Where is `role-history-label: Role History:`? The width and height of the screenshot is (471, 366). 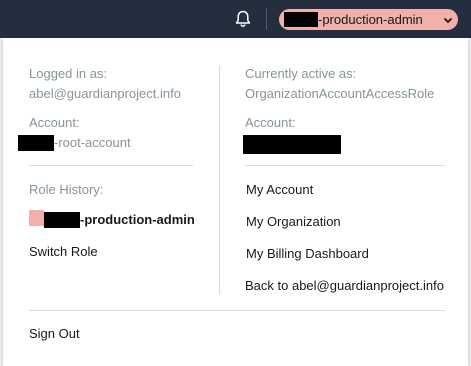
role-history-label: Role History: is located at coordinates (66, 189).